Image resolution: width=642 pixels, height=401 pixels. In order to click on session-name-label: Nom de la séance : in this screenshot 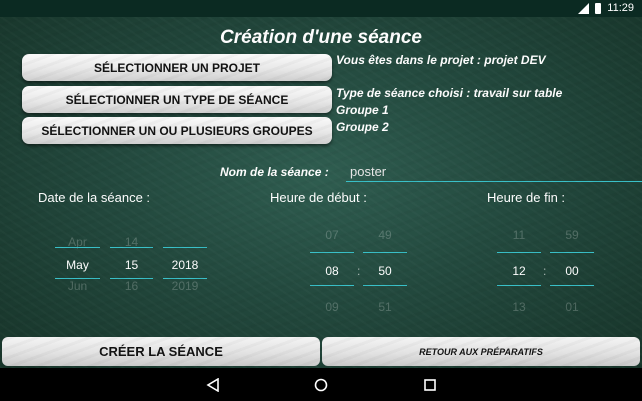, I will do `click(274, 172)`.